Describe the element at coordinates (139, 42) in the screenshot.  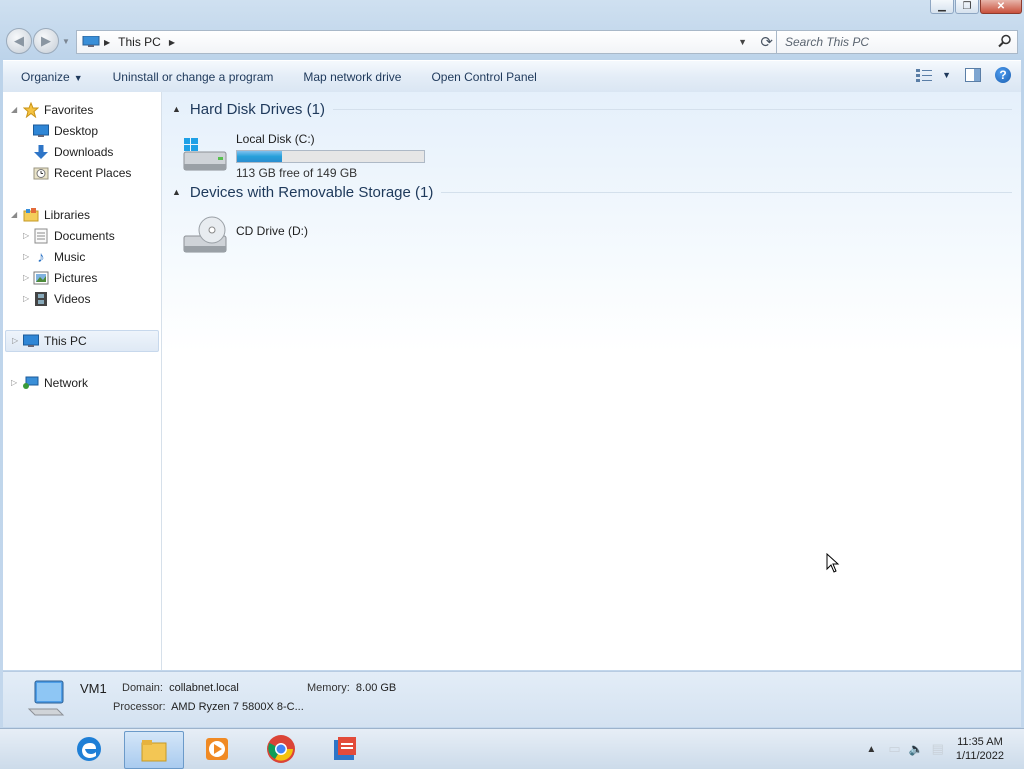
I see `address-location: This PC` at that location.